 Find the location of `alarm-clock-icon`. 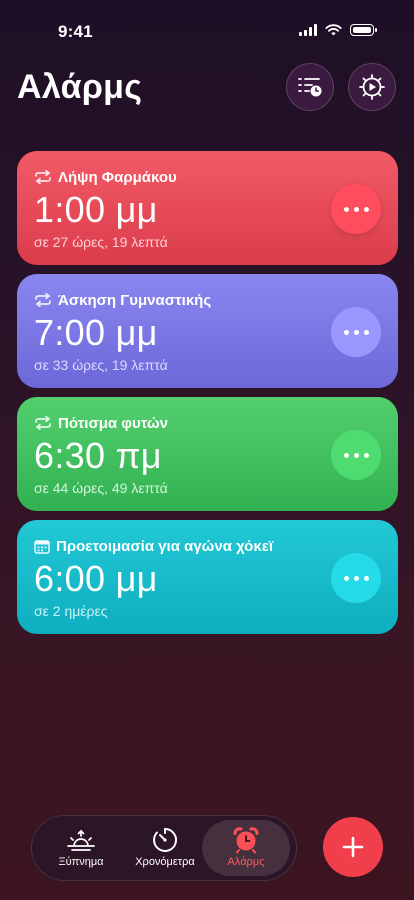

alarm-clock-icon is located at coordinates (246, 840).